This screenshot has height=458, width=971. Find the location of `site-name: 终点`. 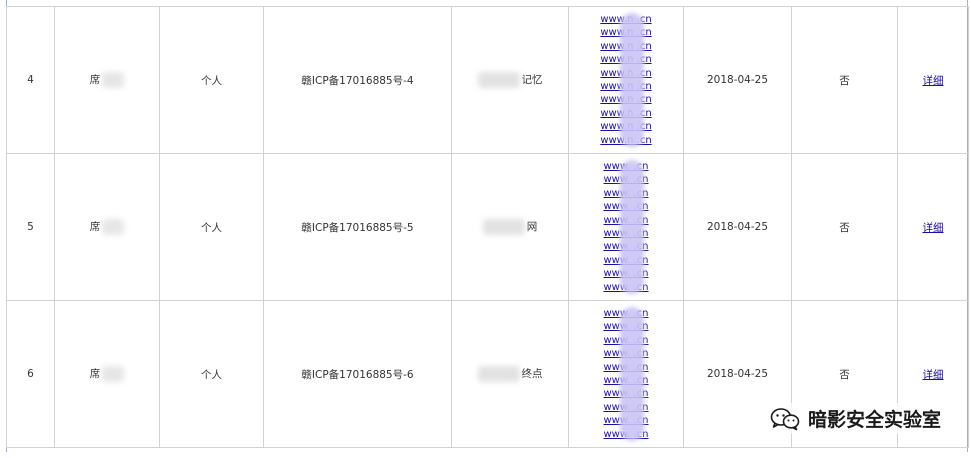

site-name: 终点 is located at coordinates (532, 374).